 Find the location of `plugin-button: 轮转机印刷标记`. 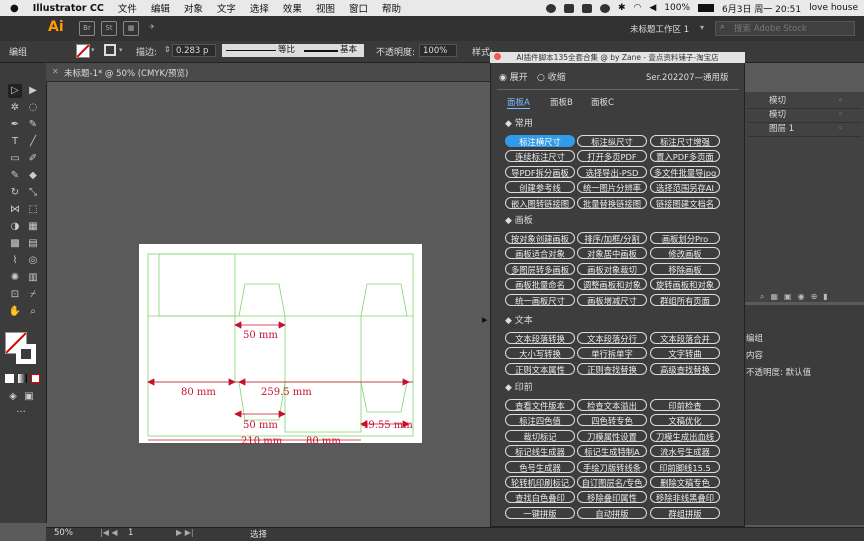

plugin-button: 轮转机印刷标记 is located at coordinates (540, 482).